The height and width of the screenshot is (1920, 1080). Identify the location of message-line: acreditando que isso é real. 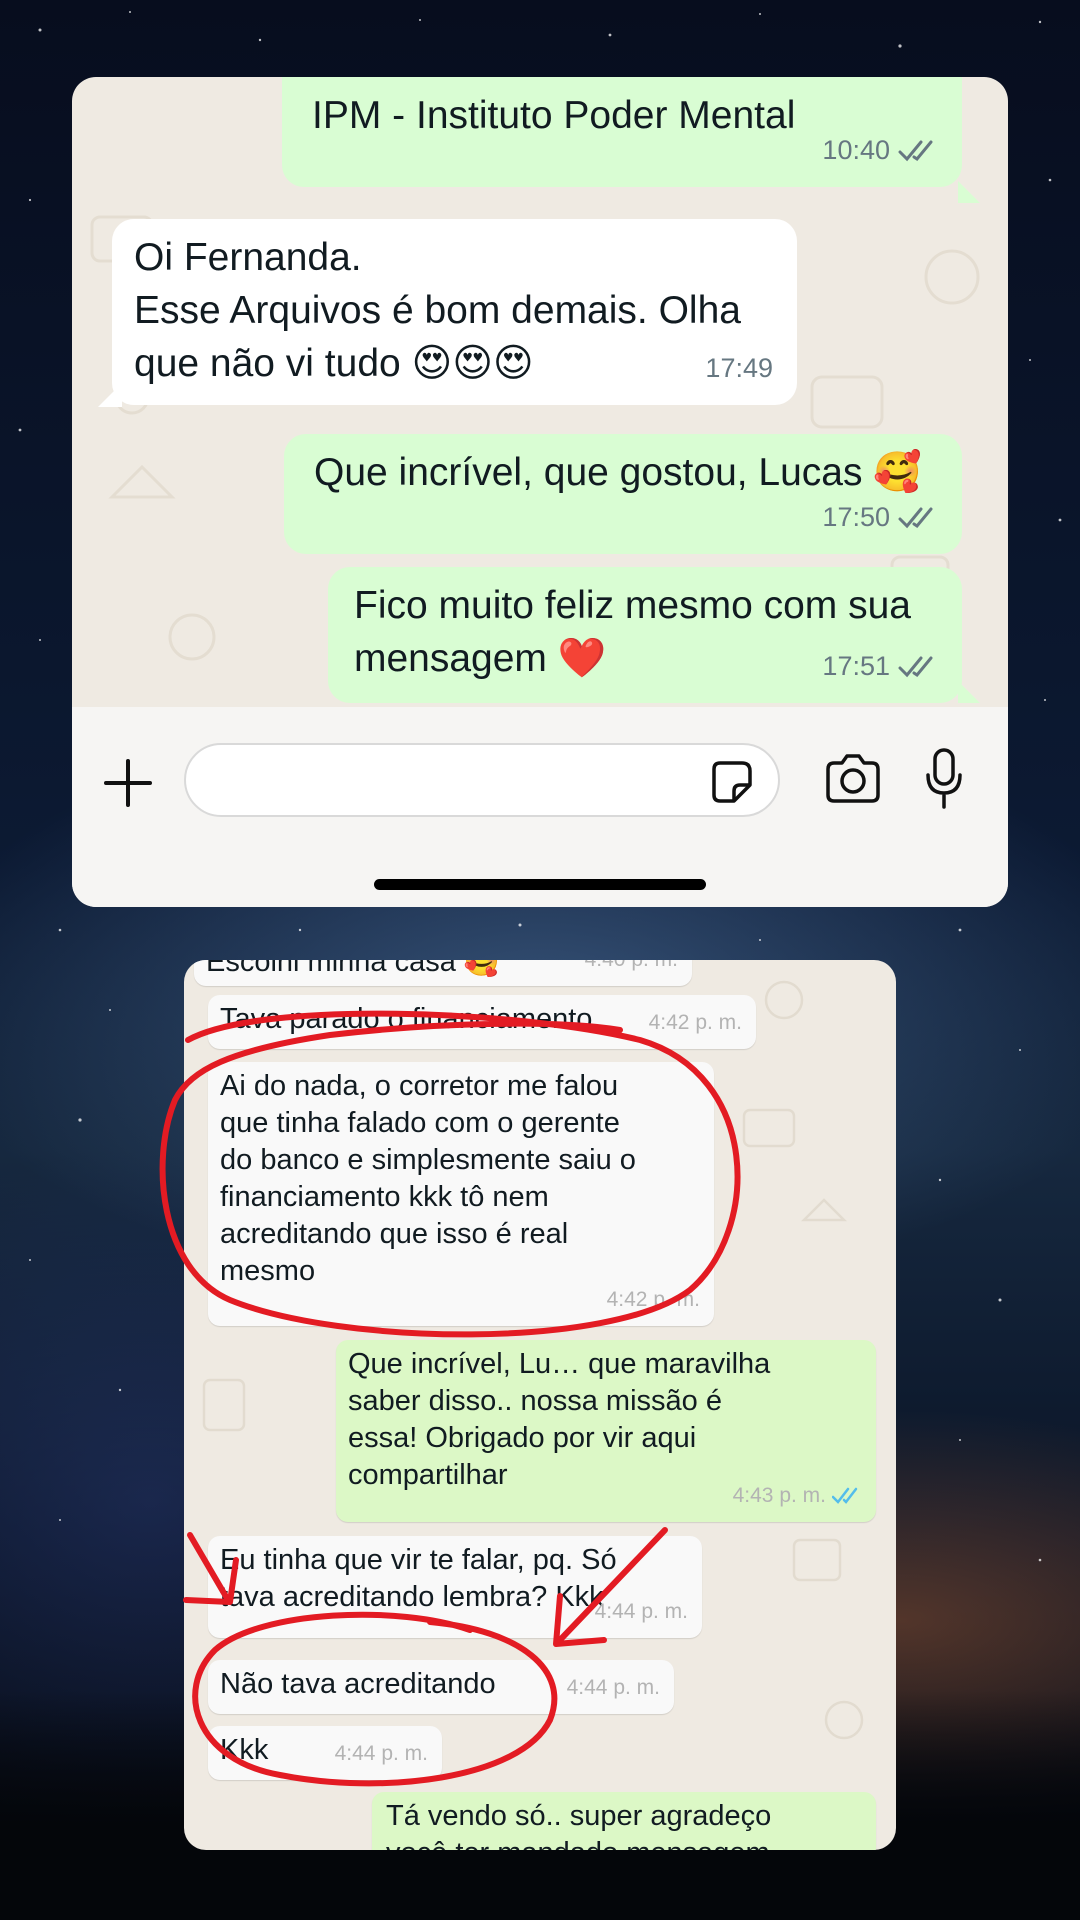
(394, 1234).